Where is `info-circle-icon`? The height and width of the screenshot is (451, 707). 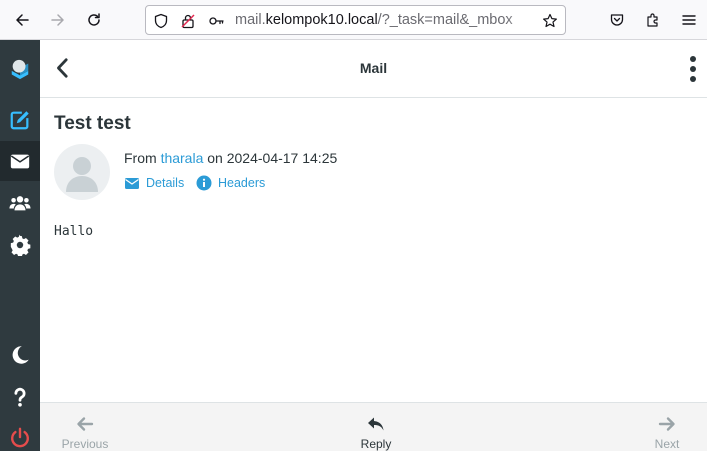
info-circle-icon is located at coordinates (204, 183).